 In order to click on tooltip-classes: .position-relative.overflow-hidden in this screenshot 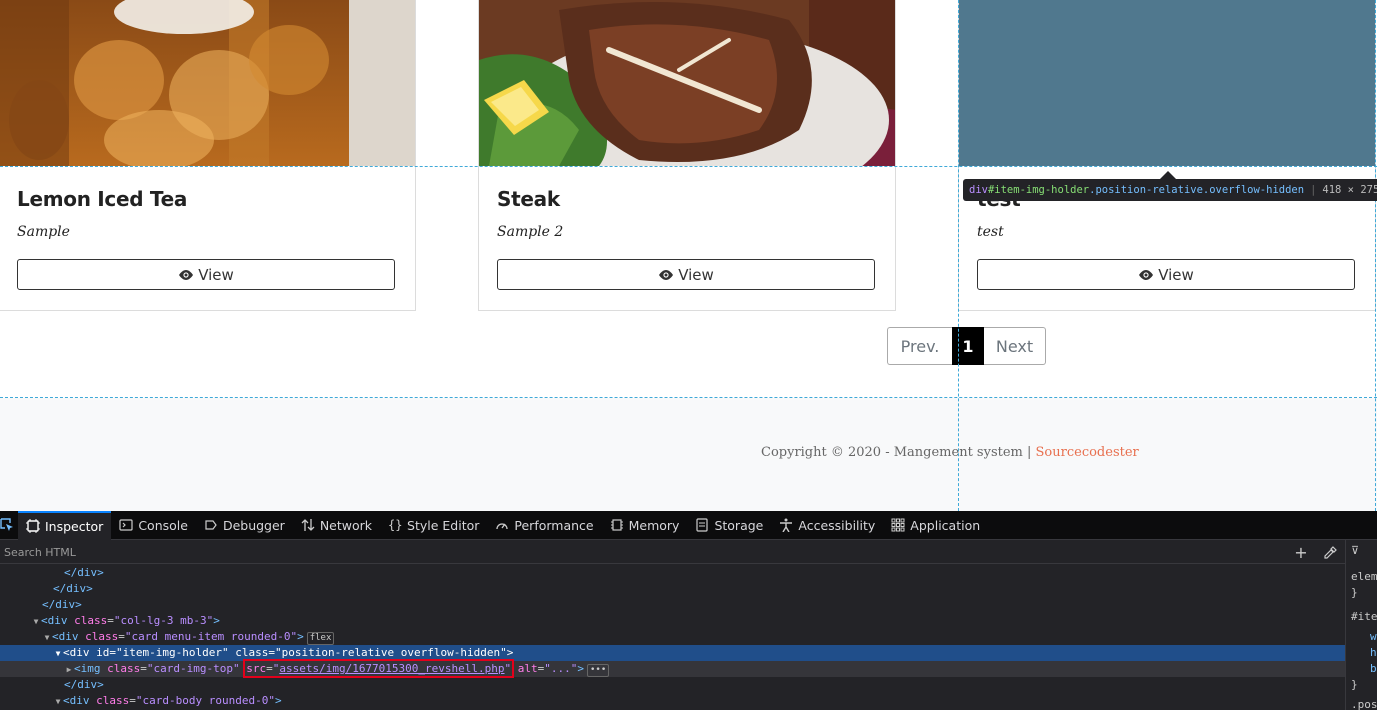, I will do `click(1197, 190)`.